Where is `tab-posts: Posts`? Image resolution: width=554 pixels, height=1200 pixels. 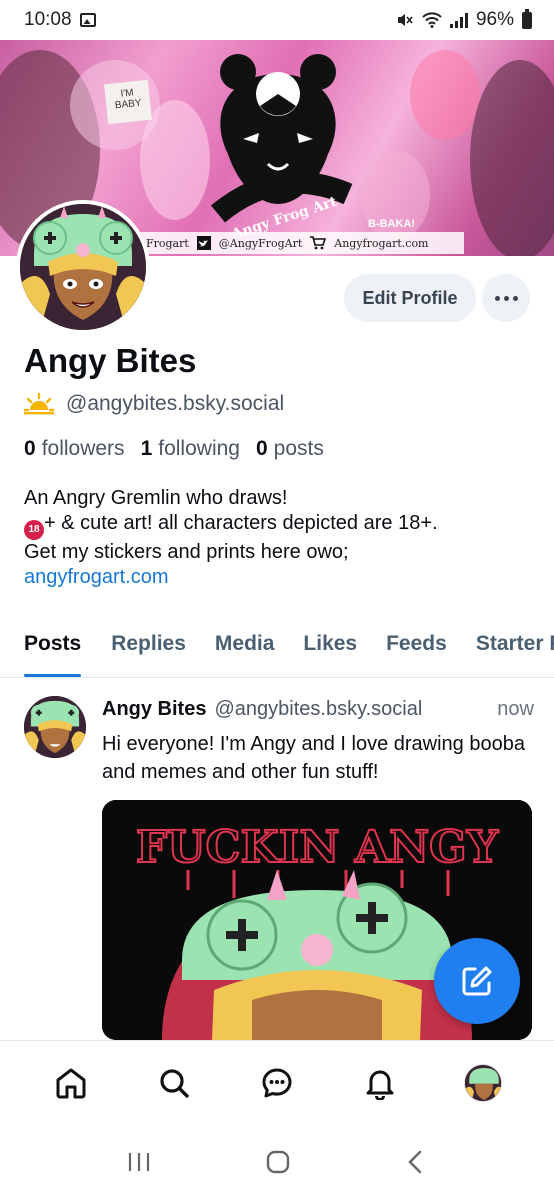 tab-posts: Posts is located at coordinates (53, 652).